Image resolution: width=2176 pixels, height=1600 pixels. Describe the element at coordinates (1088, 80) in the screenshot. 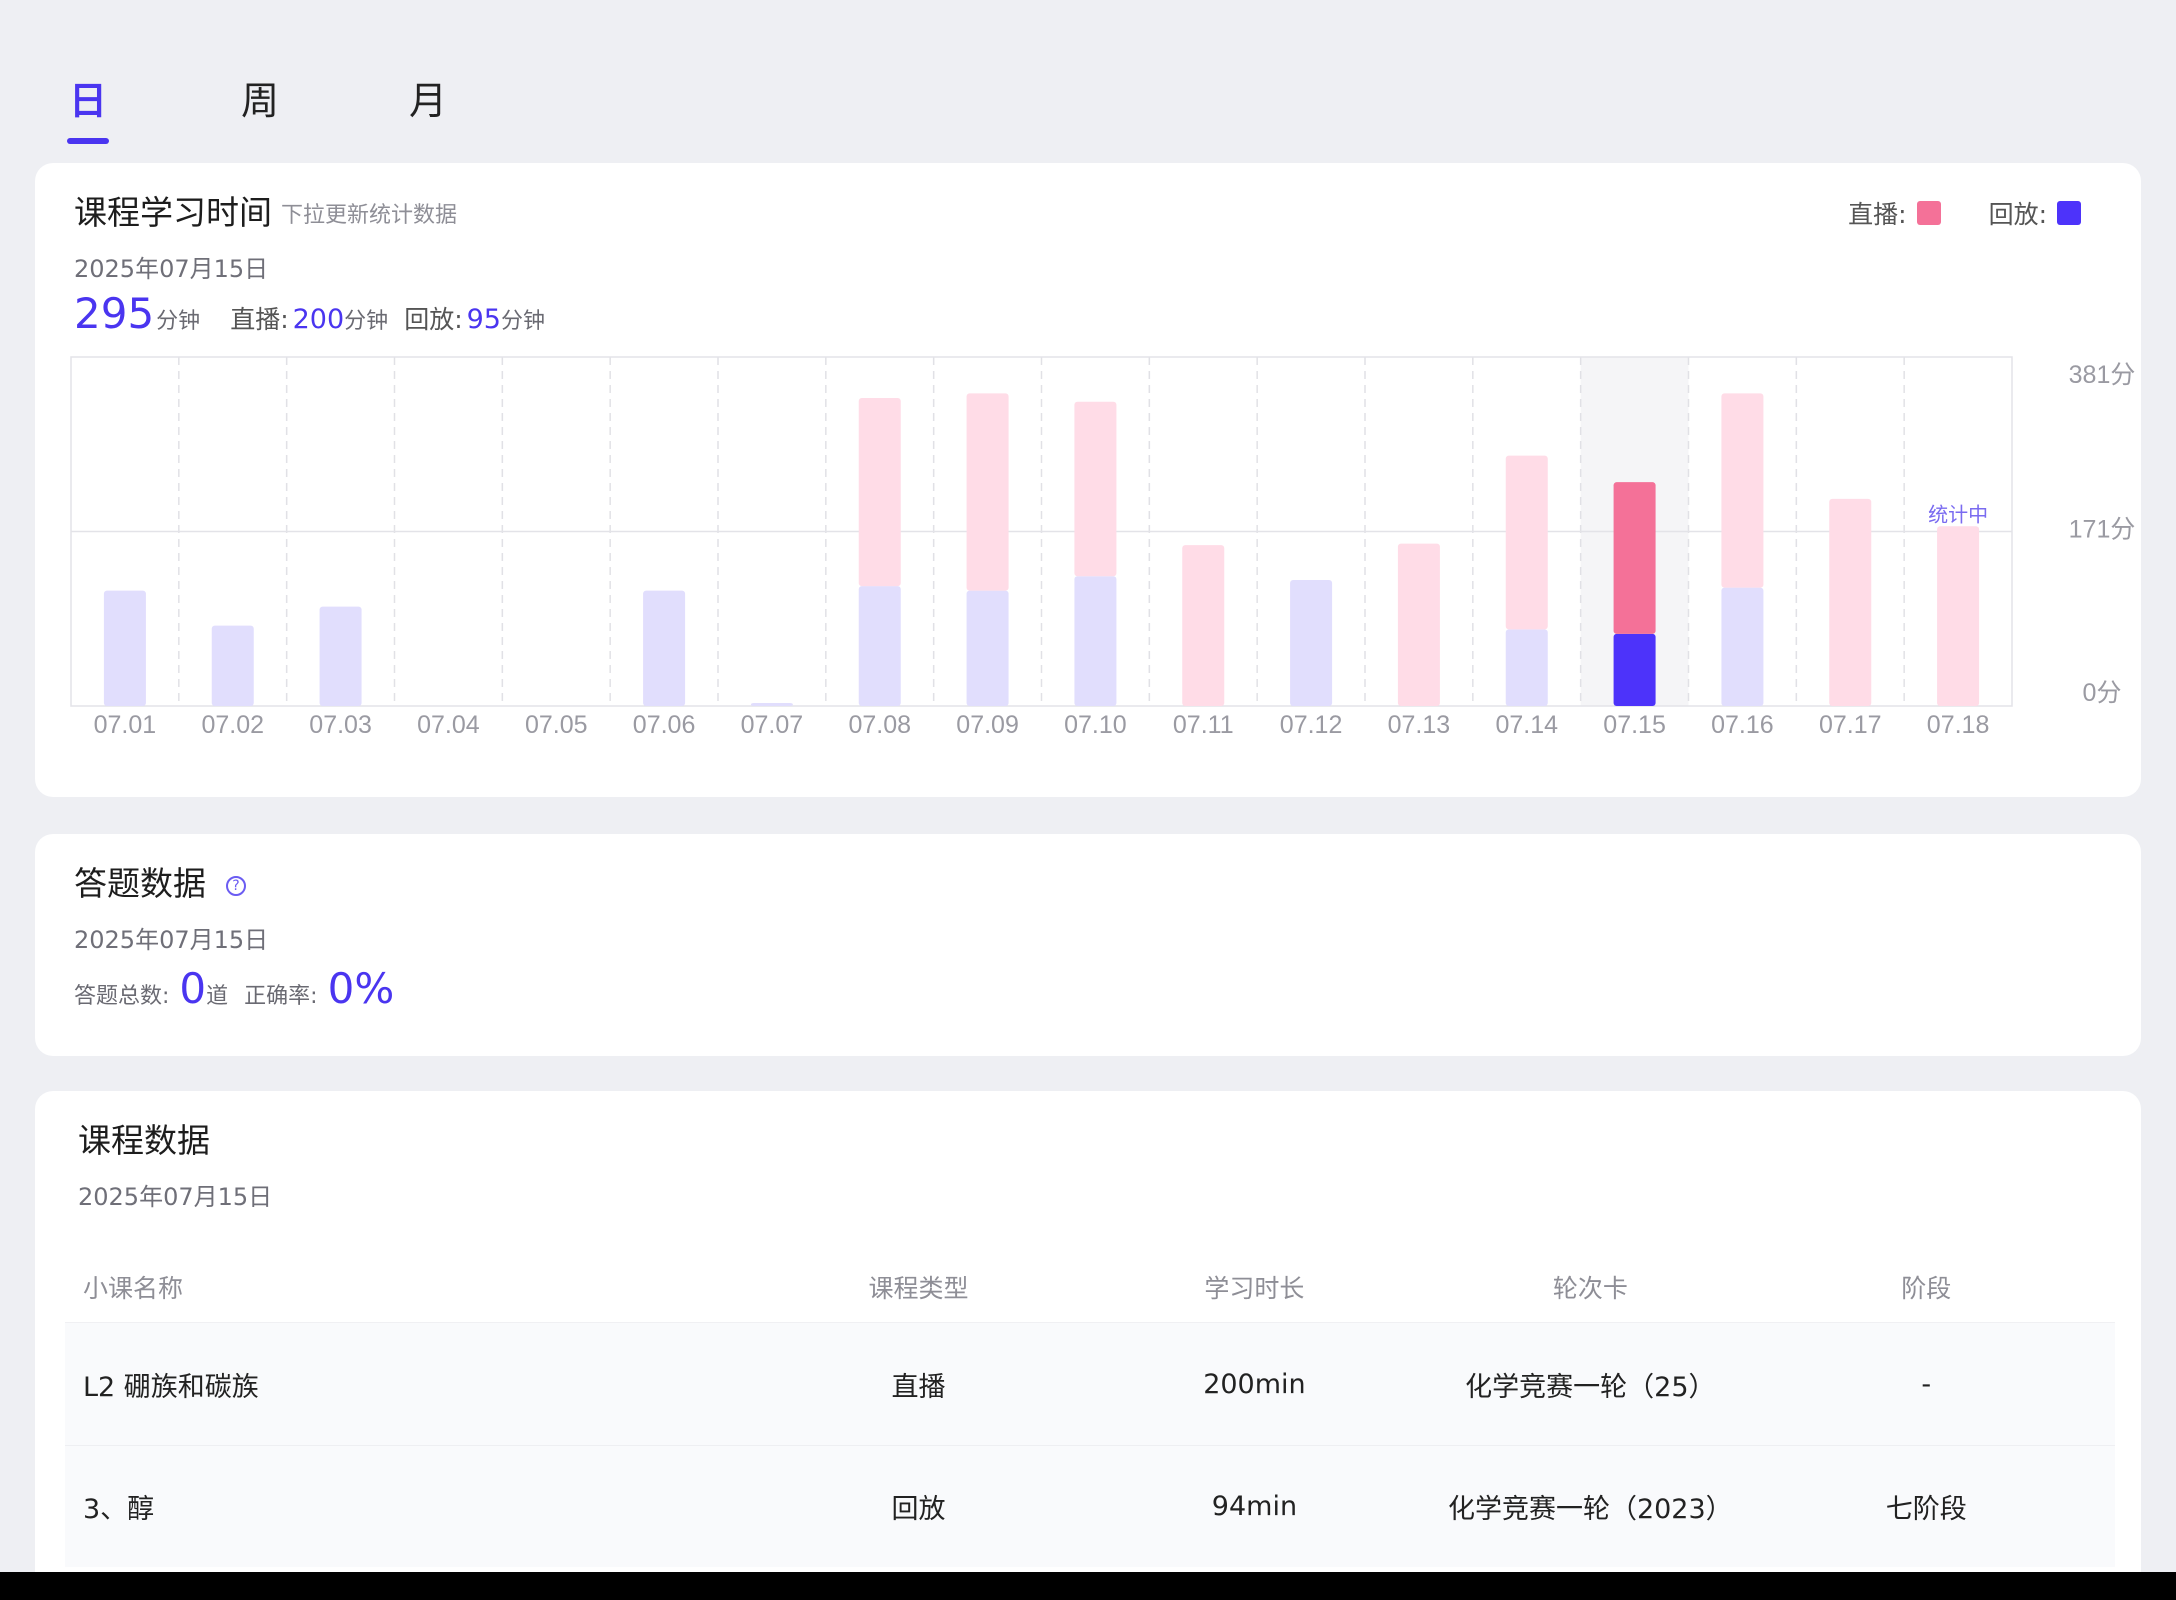

I see `period-tabs: 日 周 月` at that location.